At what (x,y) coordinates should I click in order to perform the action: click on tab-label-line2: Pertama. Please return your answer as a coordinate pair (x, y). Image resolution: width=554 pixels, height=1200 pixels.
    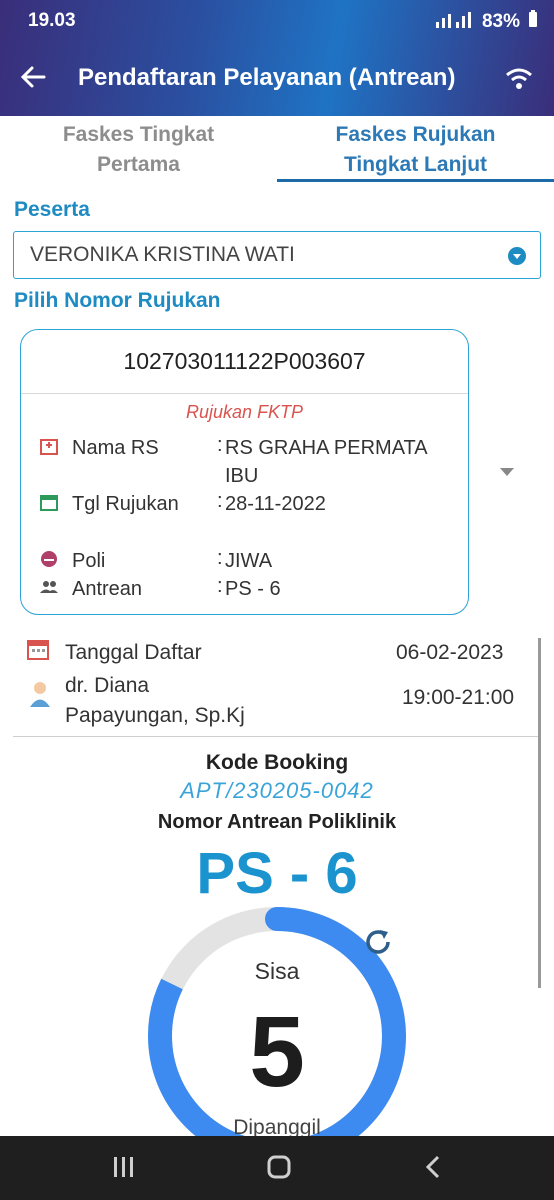
    Looking at the image, I should click on (138, 164).